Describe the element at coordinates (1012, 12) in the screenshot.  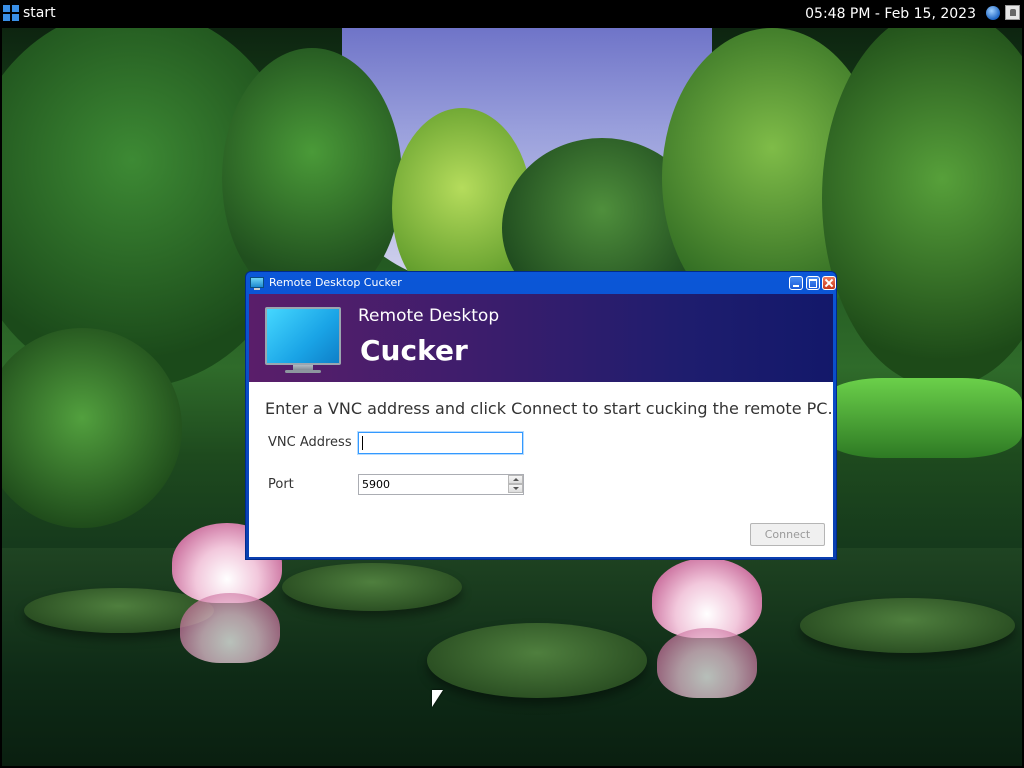
I see `user-icon` at that location.